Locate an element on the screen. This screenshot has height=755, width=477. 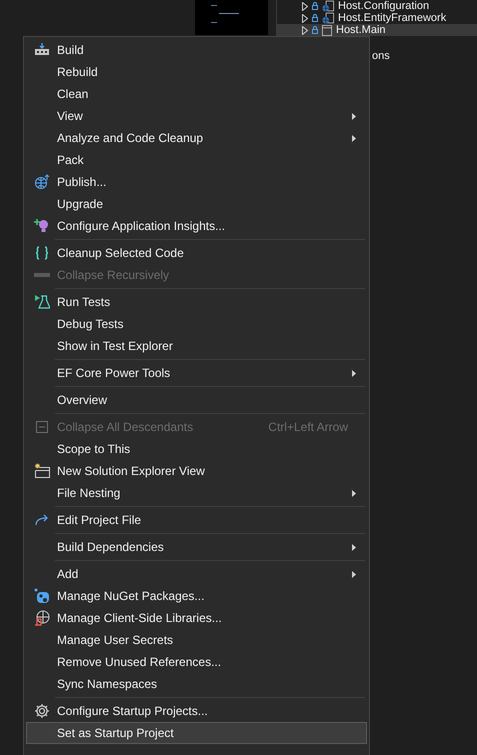
tree-item: Host.EntityFramework is located at coordinates (377, 18).